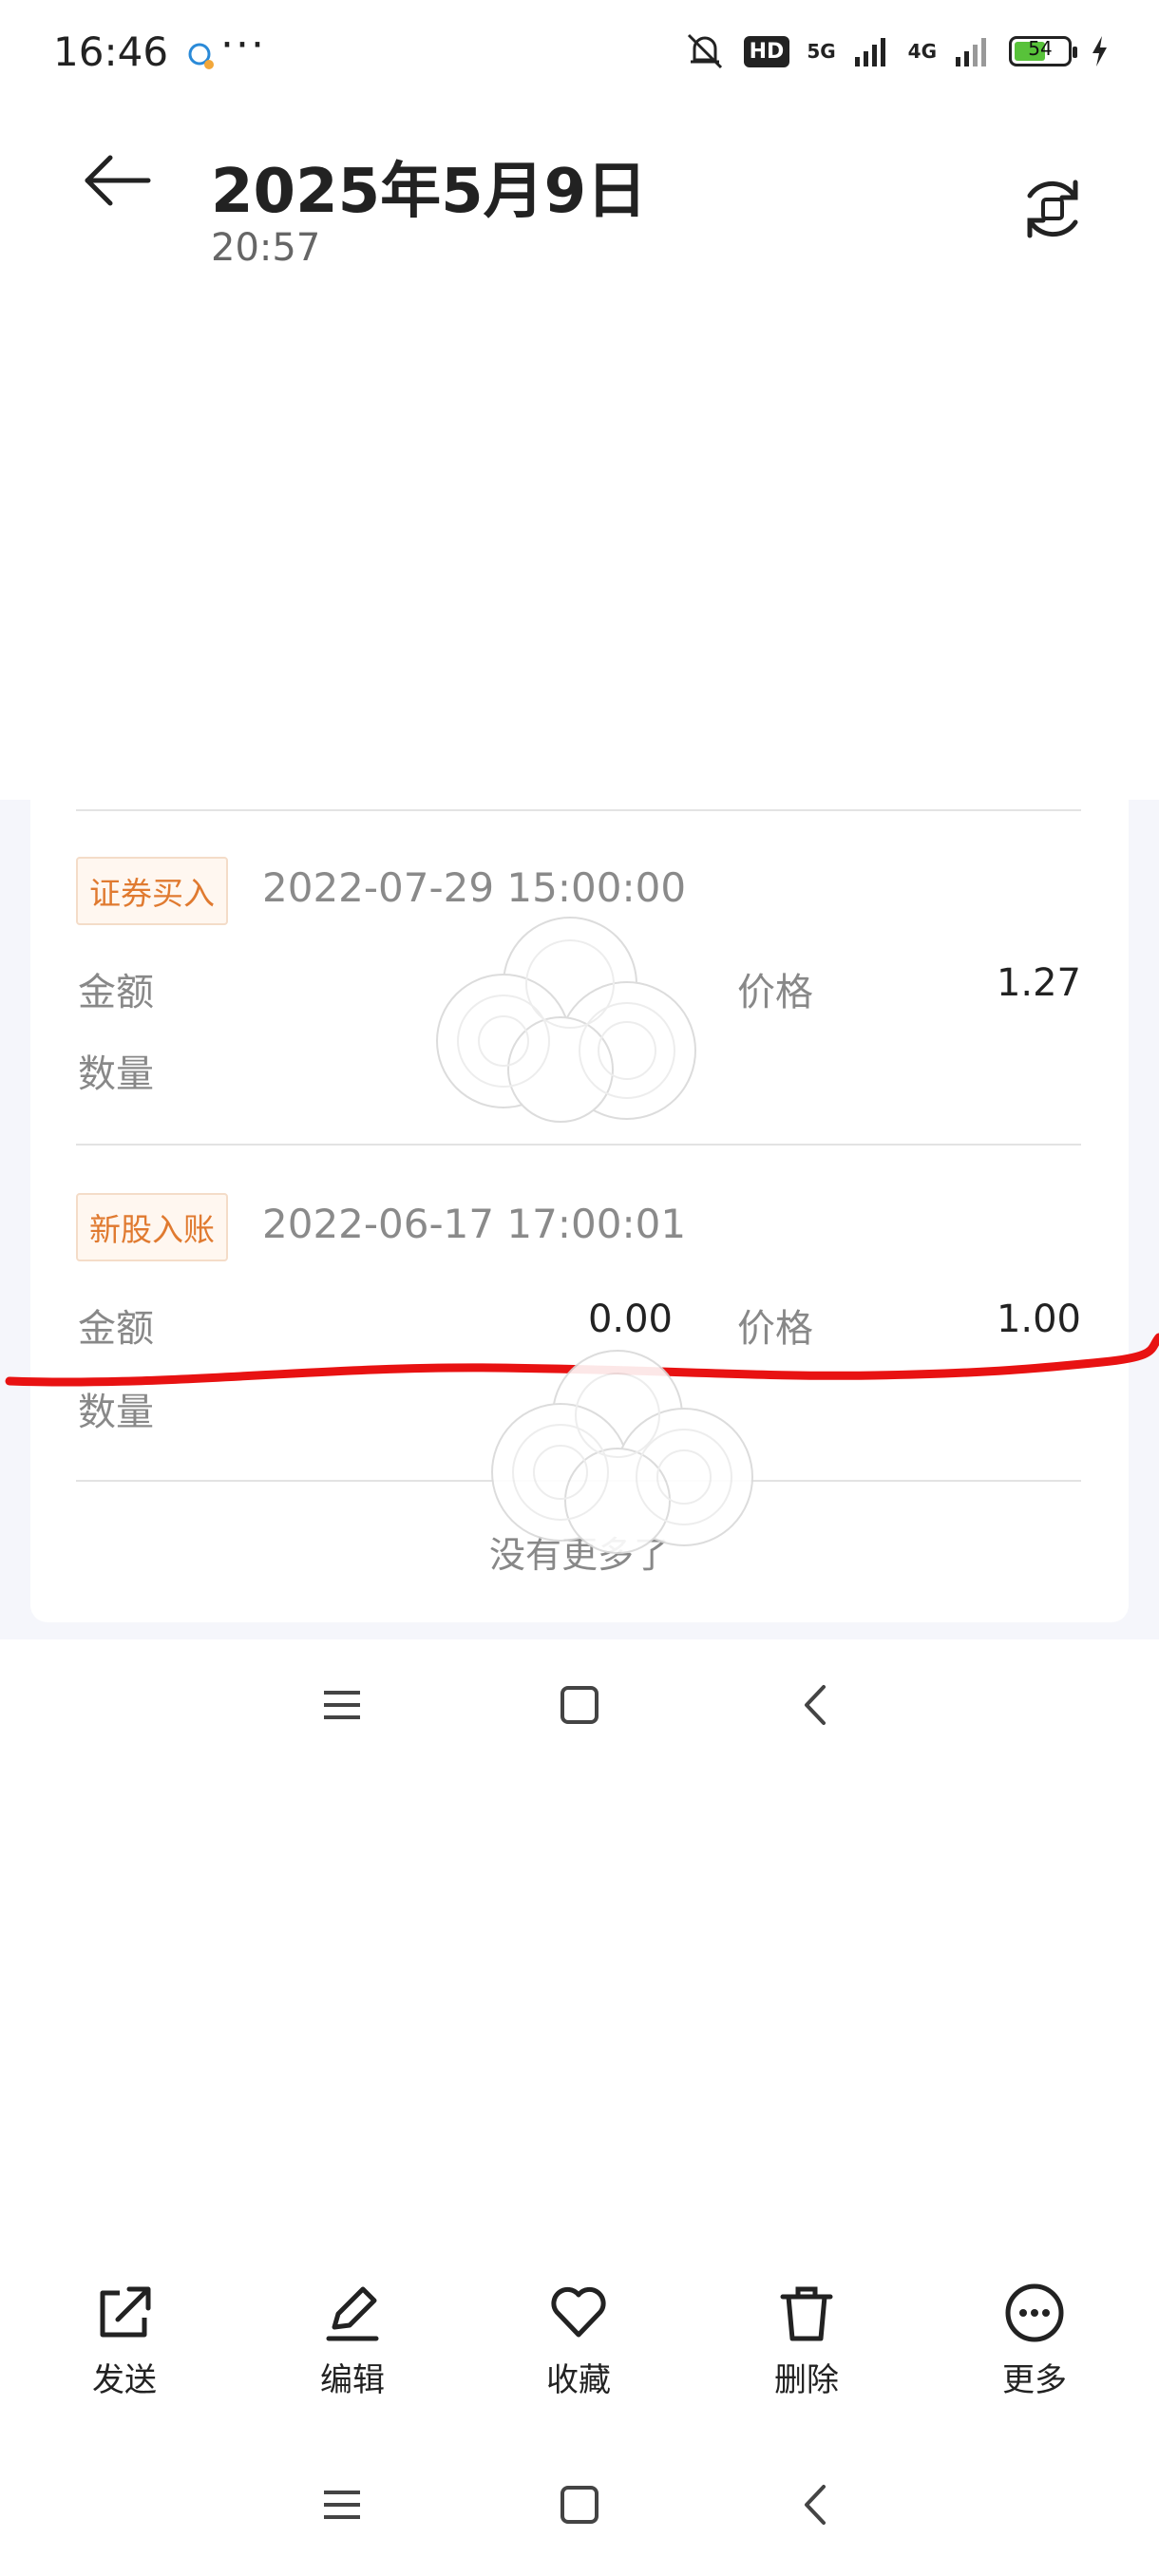 The height and width of the screenshot is (2576, 1159). What do you see at coordinates (124, 2380) in the screenshot?
I see `send-label: 发送` at bounding box center [124, 2380].